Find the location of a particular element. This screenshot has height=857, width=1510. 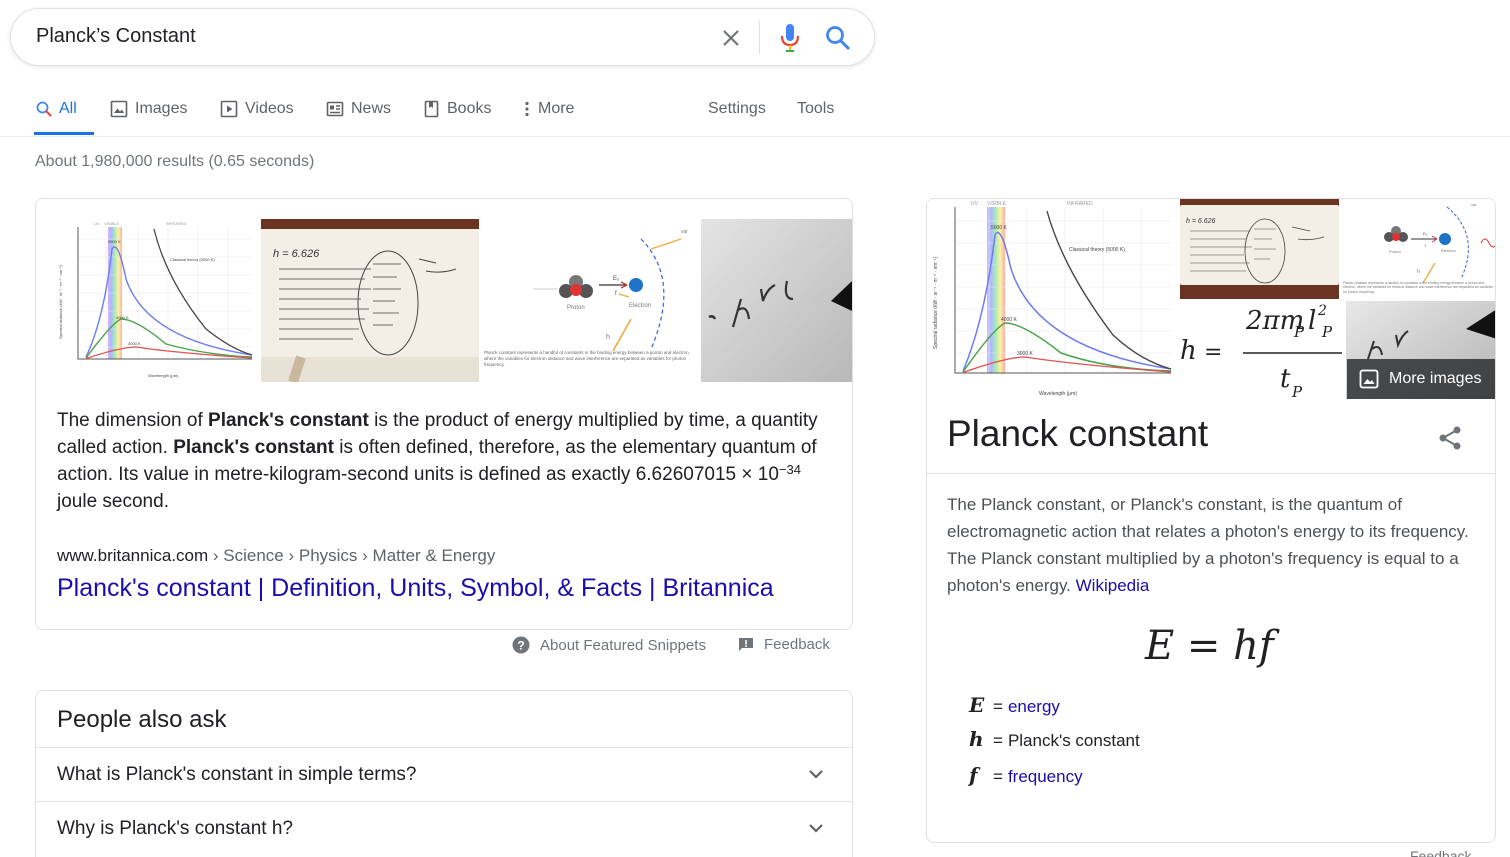

tab-label: More is located at coordinates (556, 108).